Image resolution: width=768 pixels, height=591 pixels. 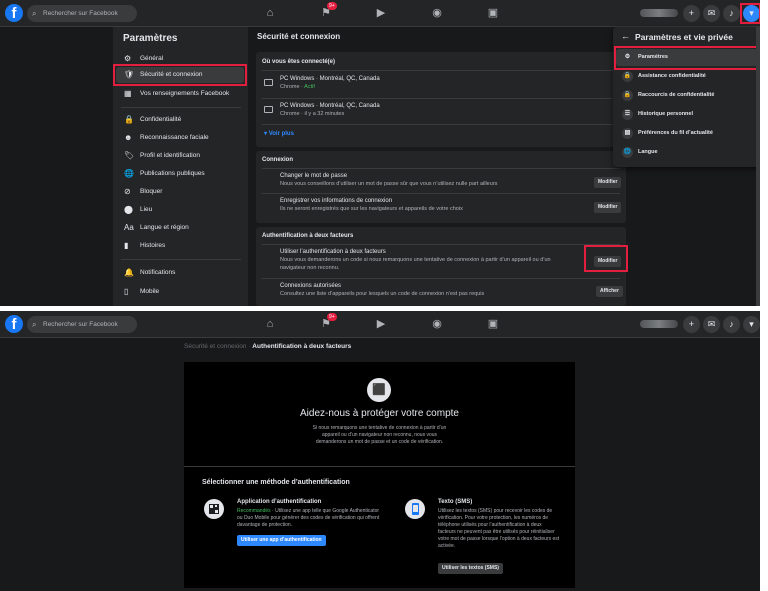 What do you see at coordinates (279, 502) in the screenshot?
I see `app-option-title: Application d’authentification` at bounding box center [279, 502].